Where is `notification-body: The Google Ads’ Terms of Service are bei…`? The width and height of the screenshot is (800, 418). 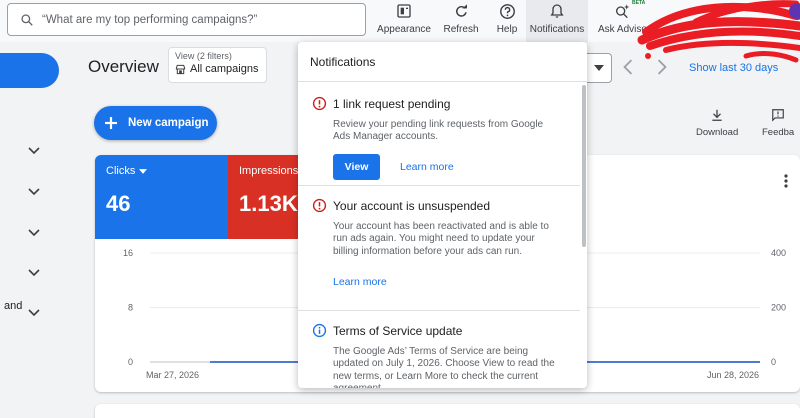 notification-body: The Google Ads’ Terms of Service are bei… is located at coordinates (444, 367).